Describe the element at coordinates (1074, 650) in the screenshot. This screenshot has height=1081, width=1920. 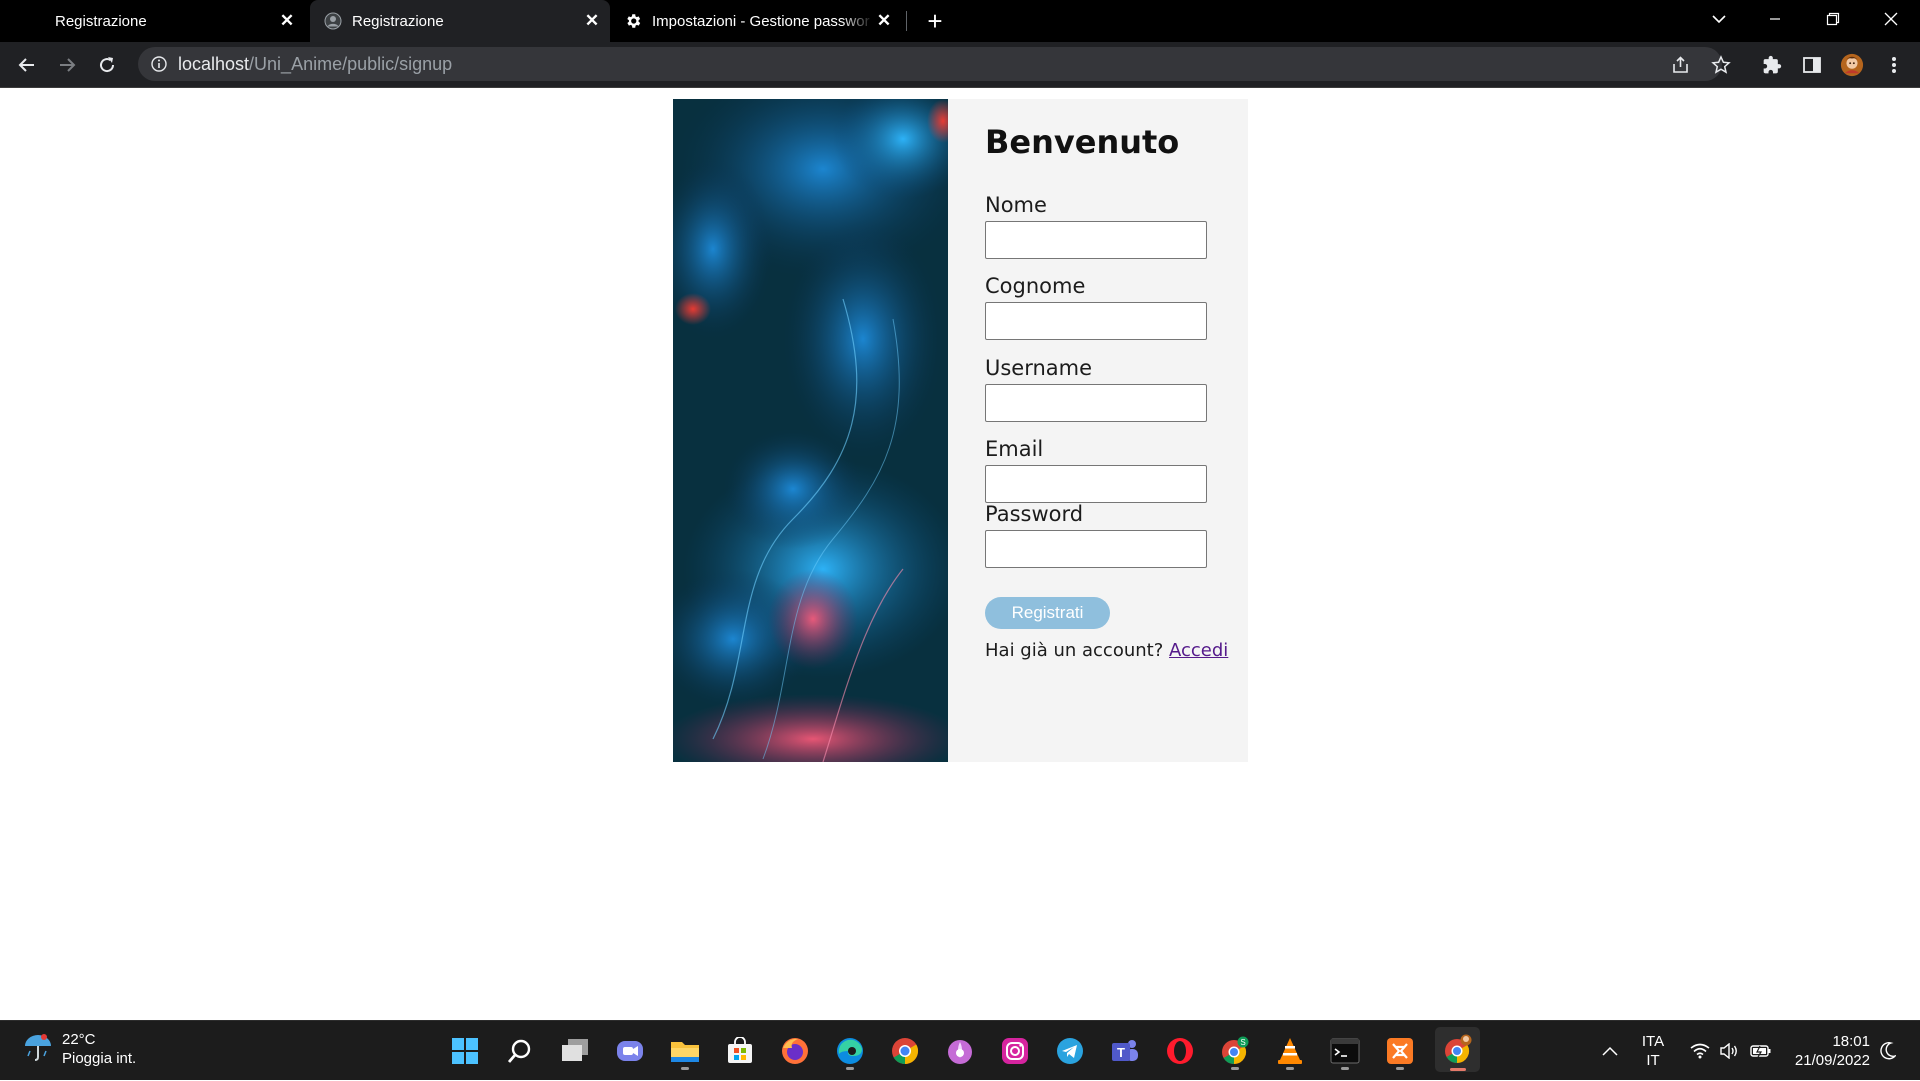
I see `login-prompt-text: Hai già un account?` at that location.